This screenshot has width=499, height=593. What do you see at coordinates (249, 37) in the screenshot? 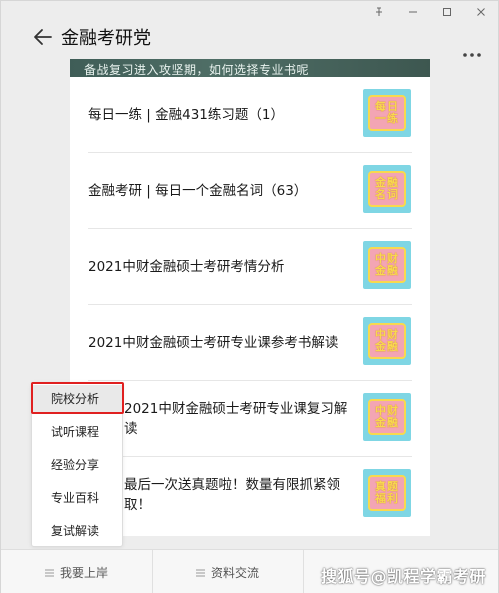
I see `page-header: 金融考研党` at bounding box center [249, 37].